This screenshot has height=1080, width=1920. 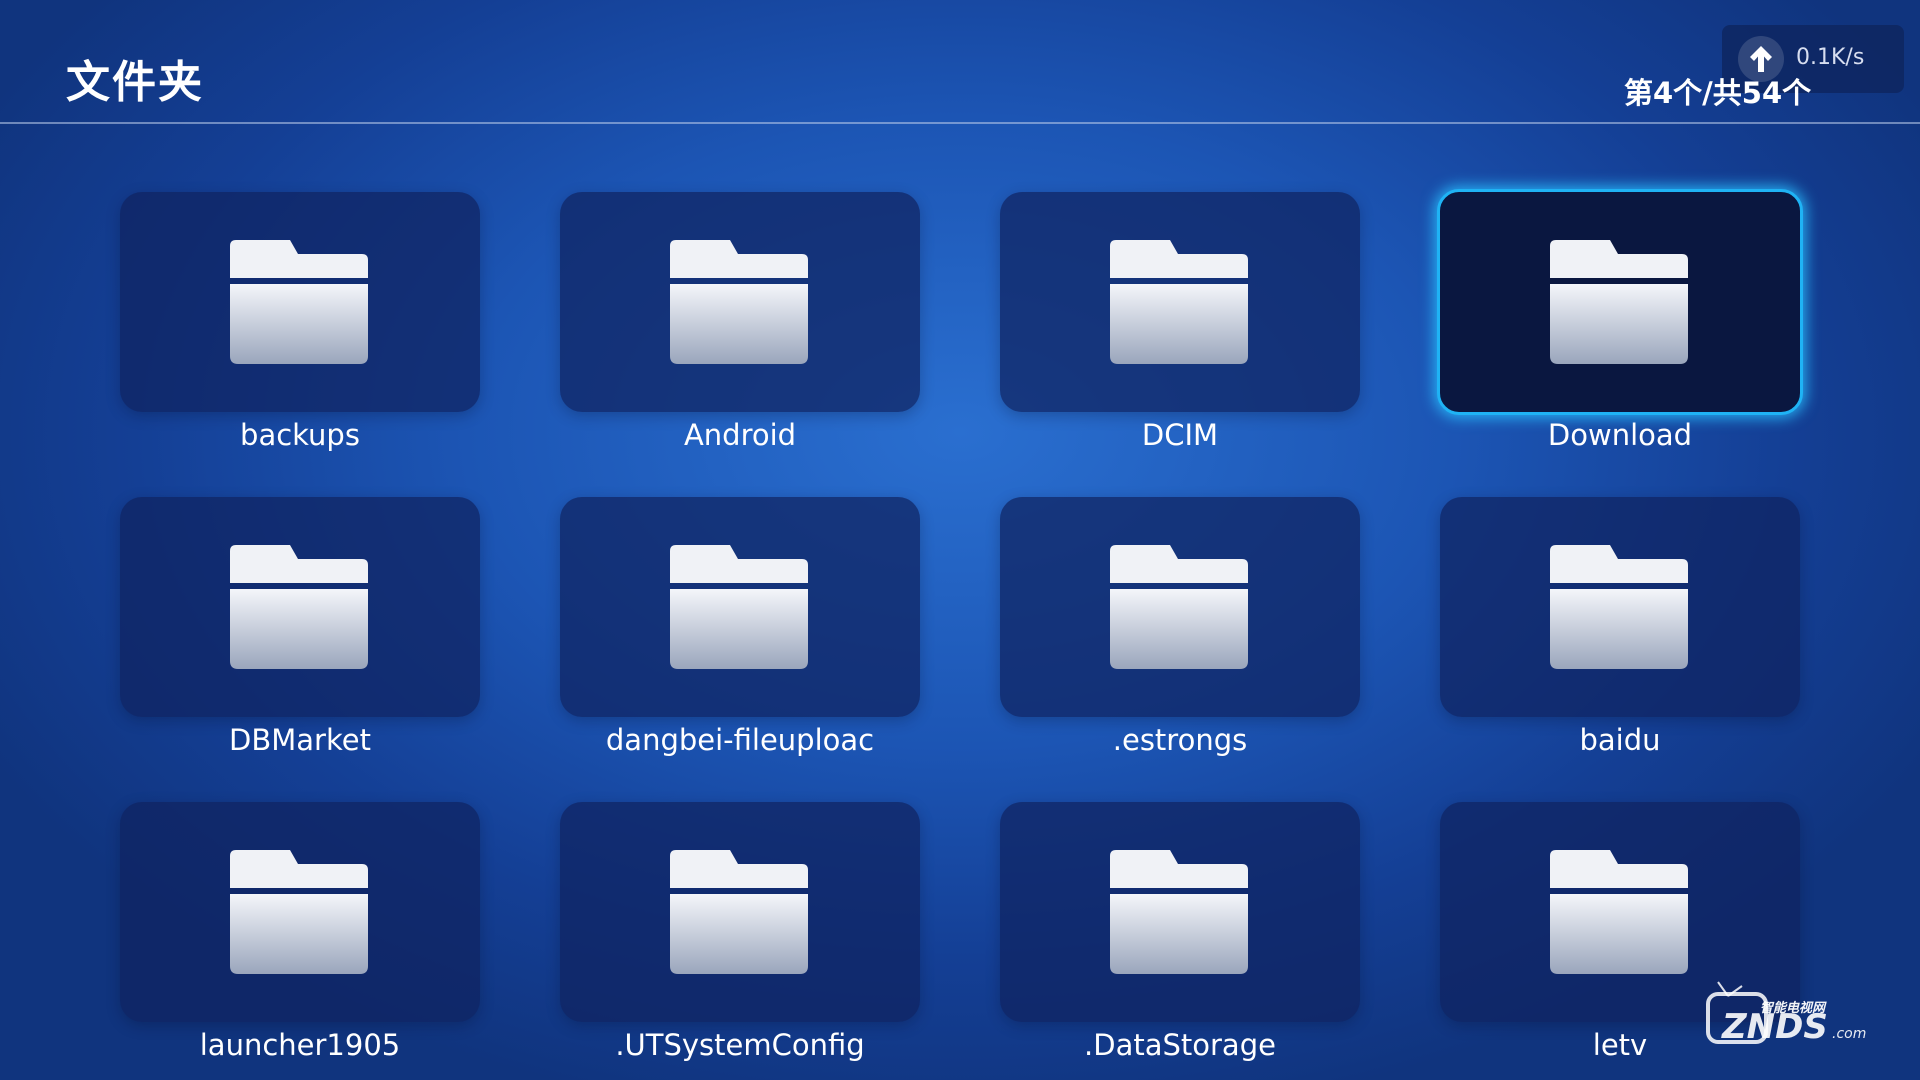 What do you see at coordinates (1620, 740) in the screenshot?
I see `folder-name-label: baidu` at bounding box center [1620, 740].